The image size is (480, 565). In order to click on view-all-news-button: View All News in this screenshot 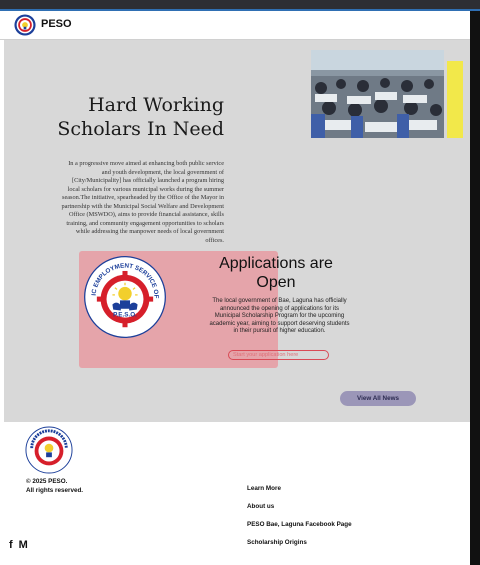, I will do `click(378, 398)`.